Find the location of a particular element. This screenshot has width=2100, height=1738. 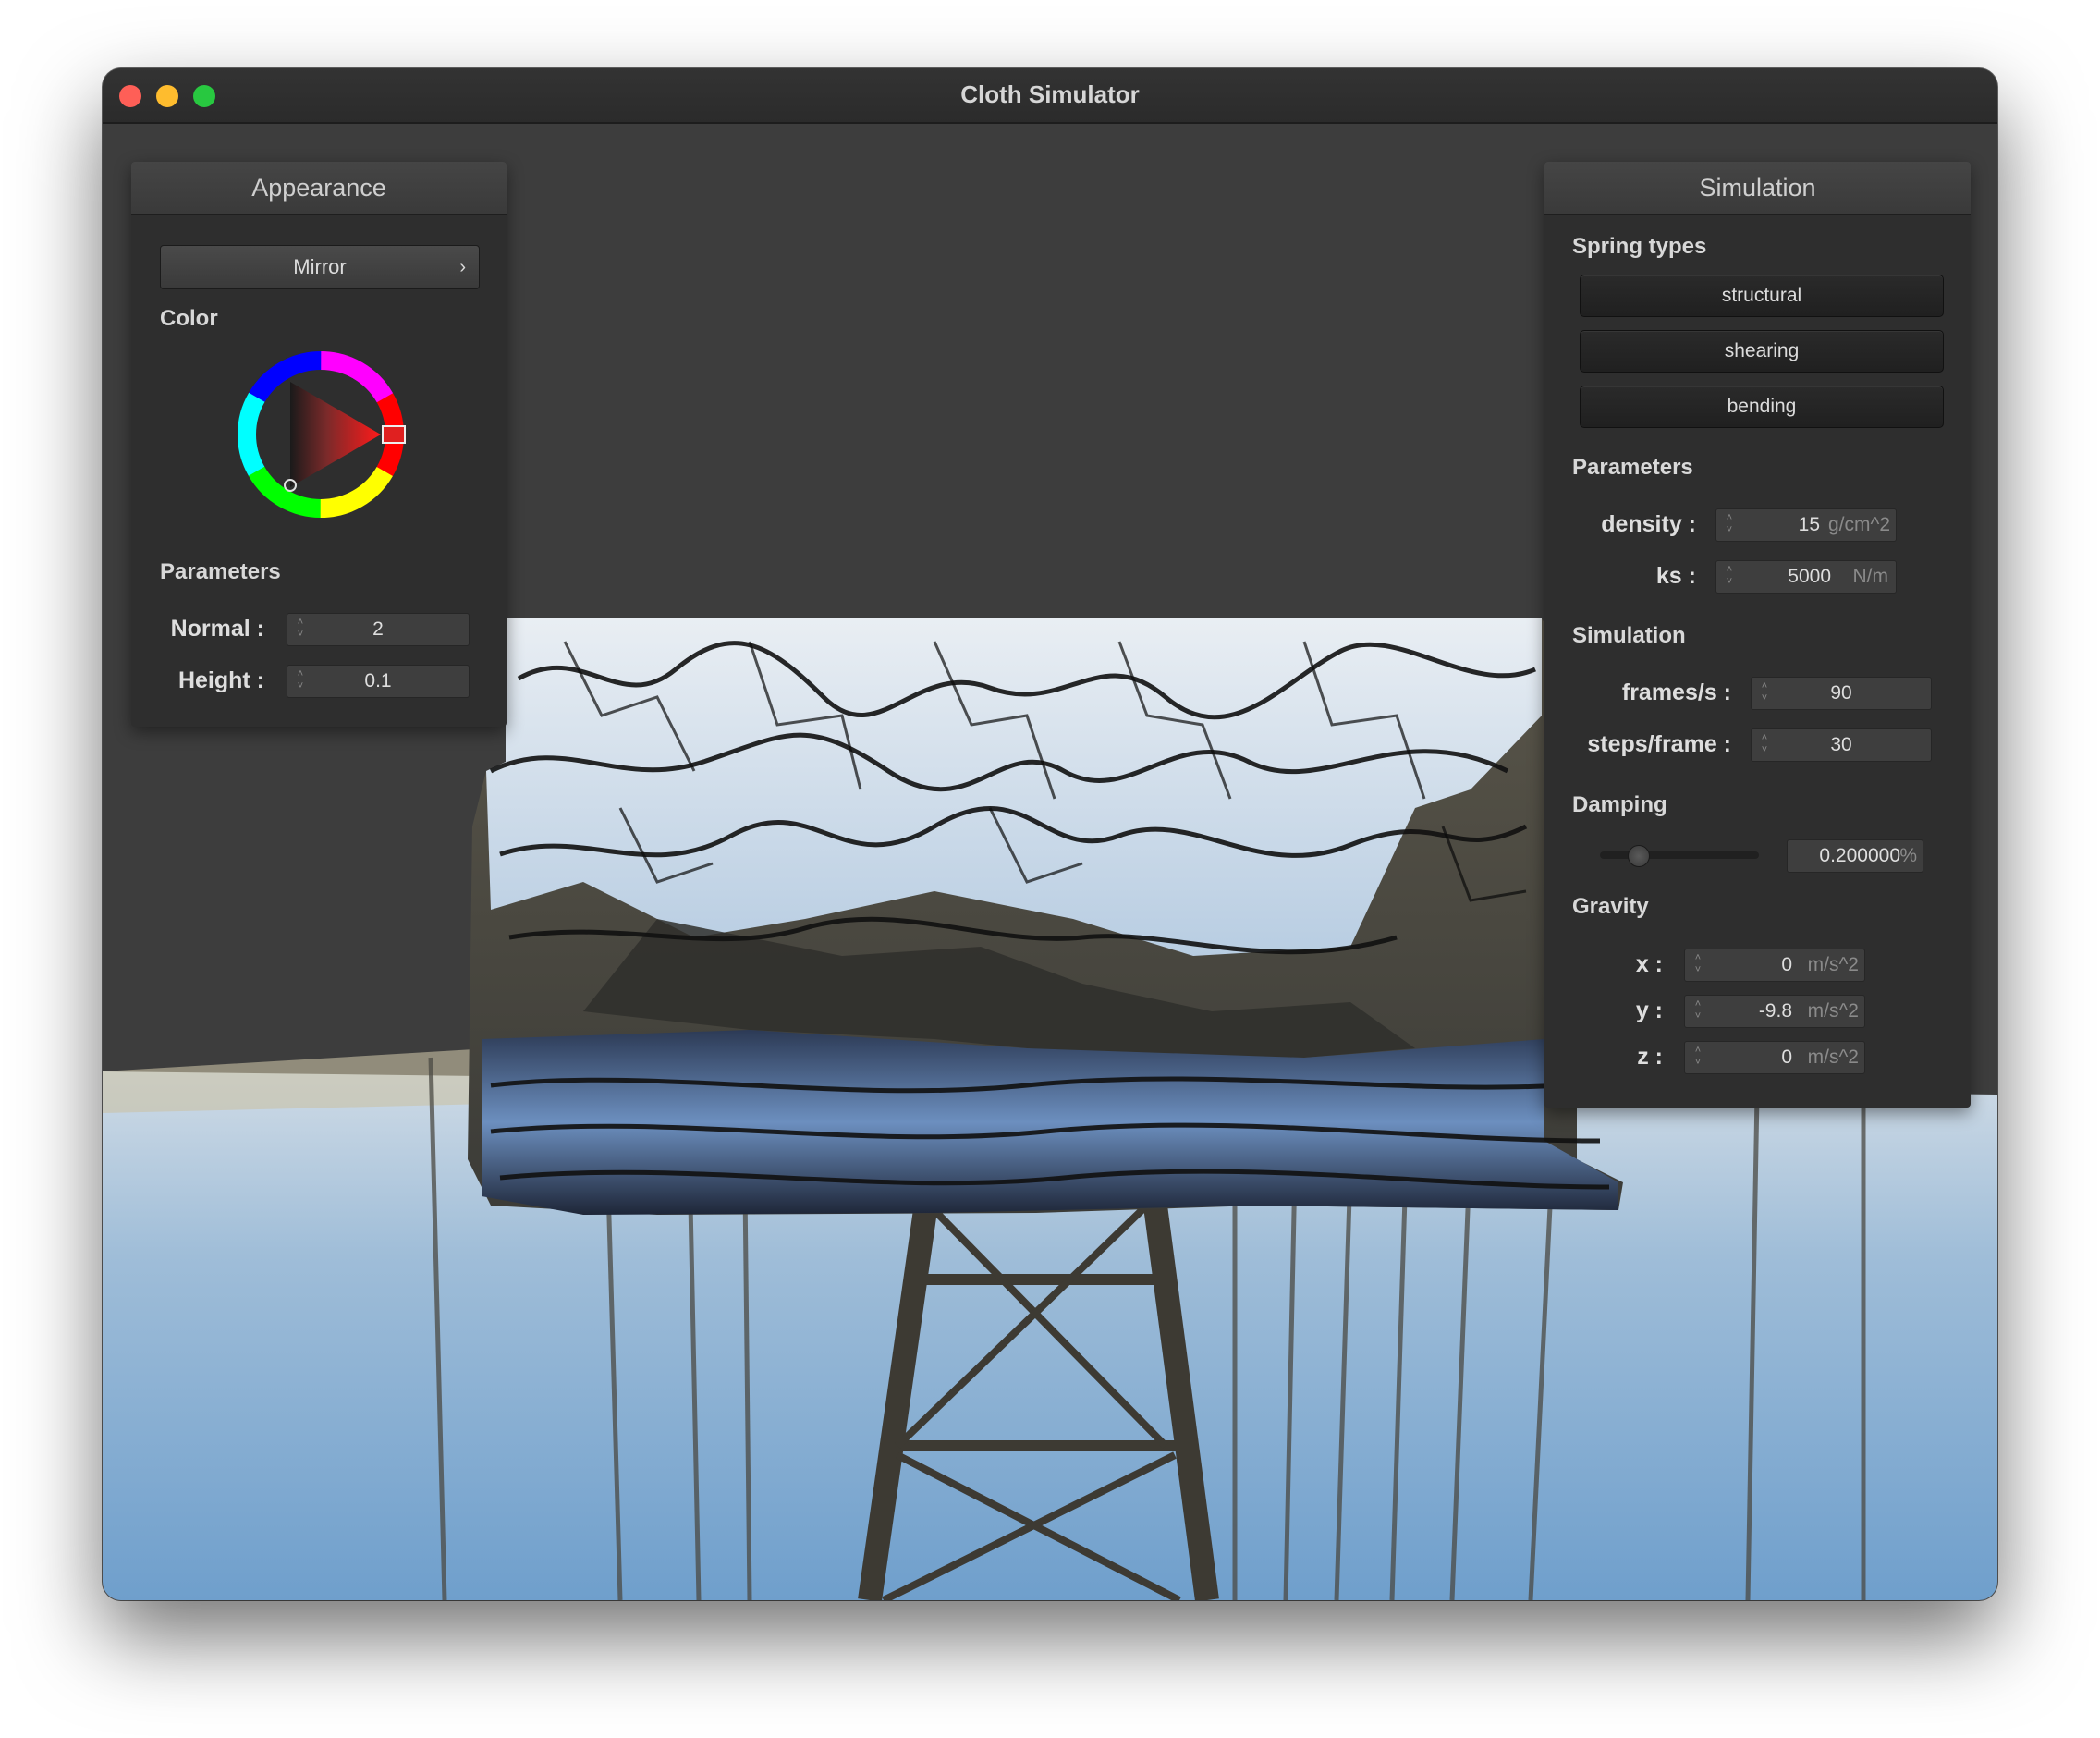

height-label: Height : is located at coordinates (220, 680).